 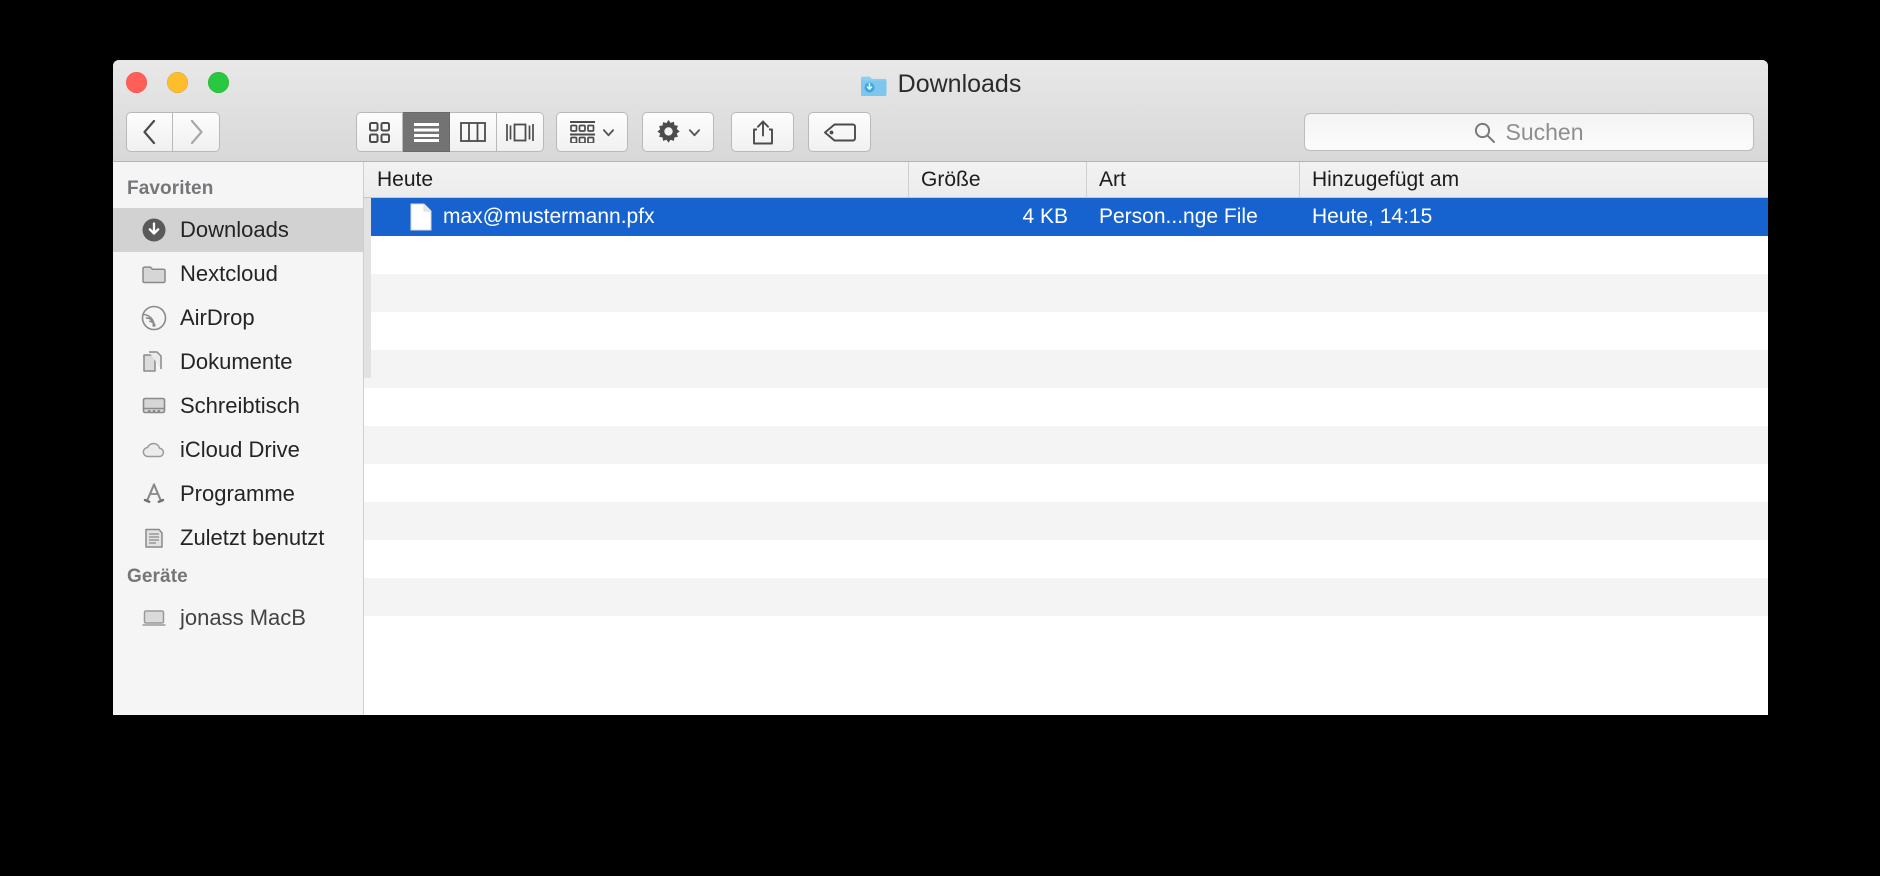 I want to click on file-name-cell: max@mustermann.pfx, so click(x=636, y=217).